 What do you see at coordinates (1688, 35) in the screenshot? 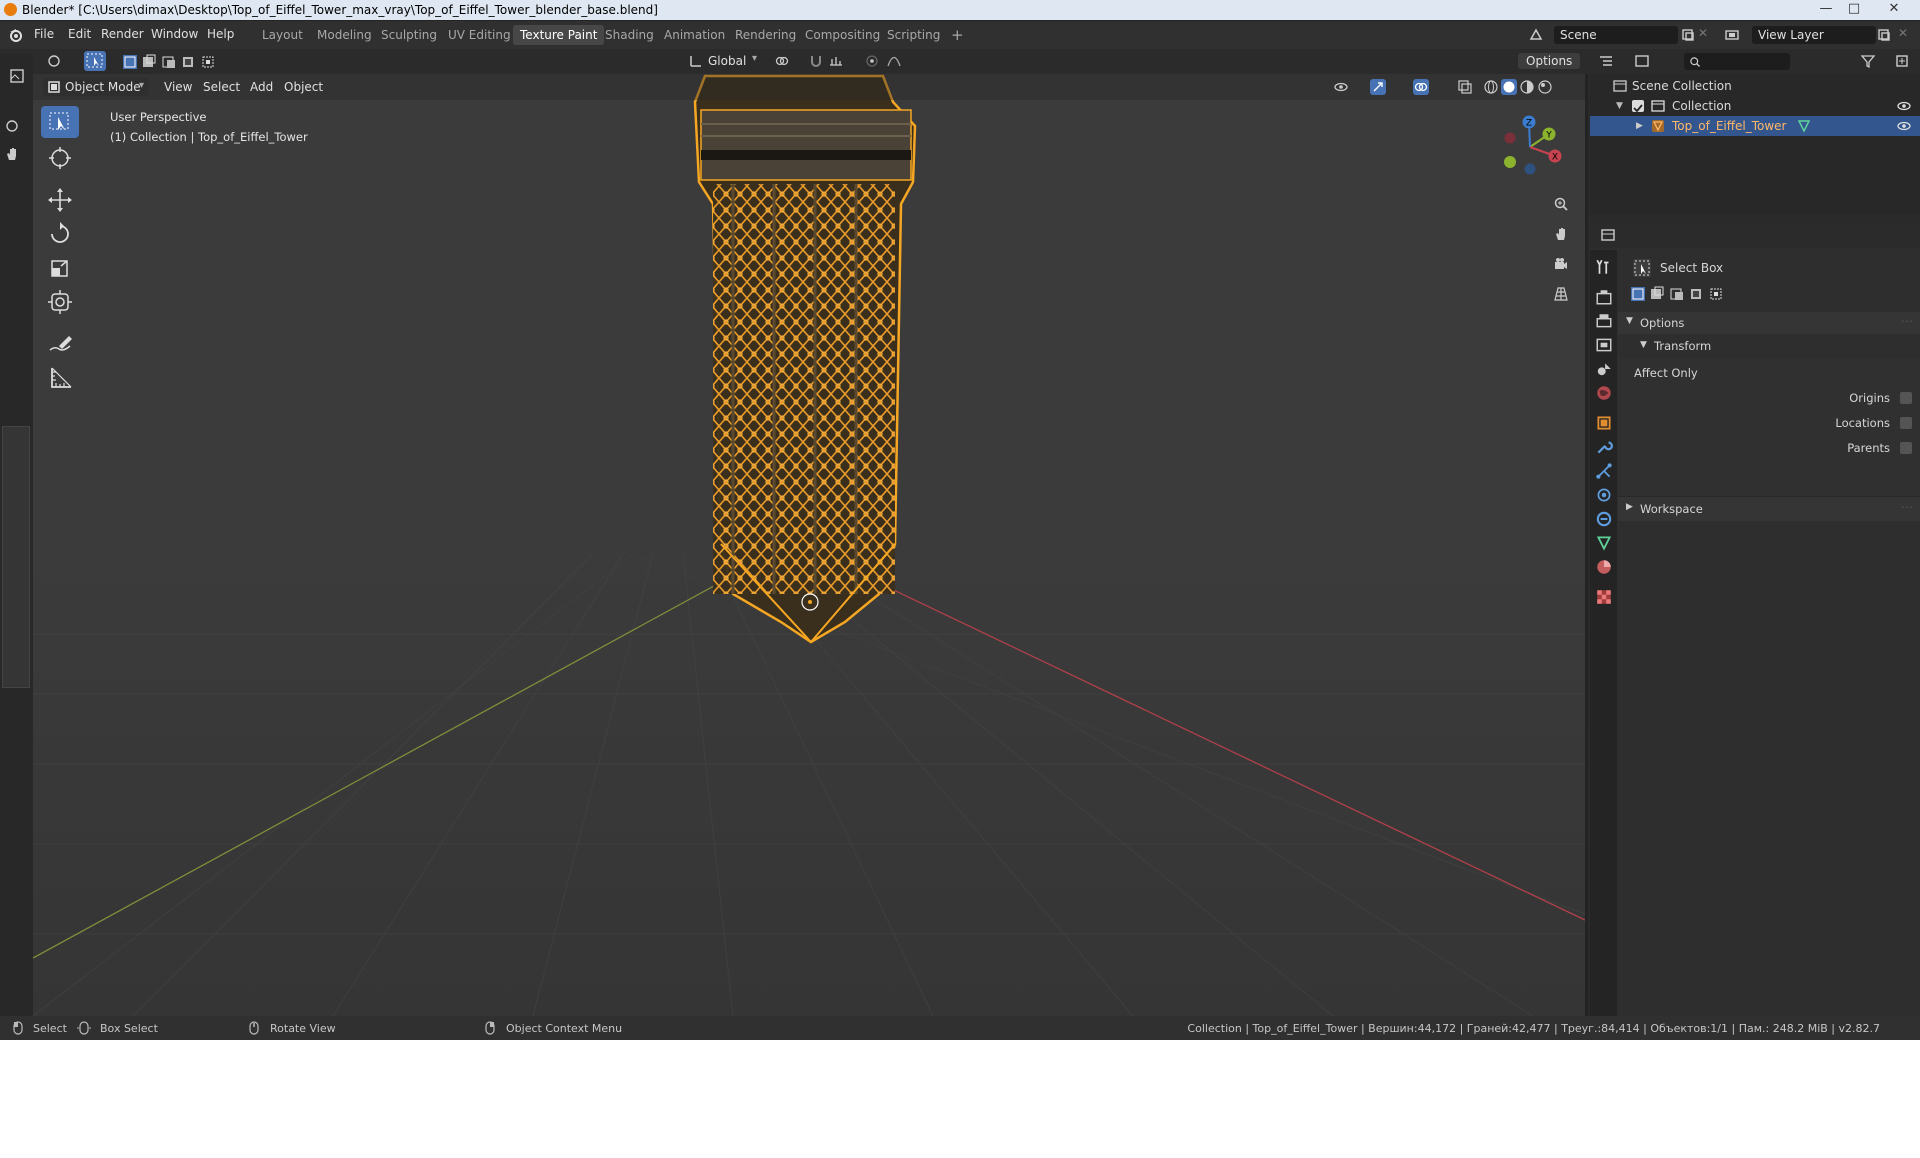
I see `new-scene-icon` at bounding box center [1688, 35].